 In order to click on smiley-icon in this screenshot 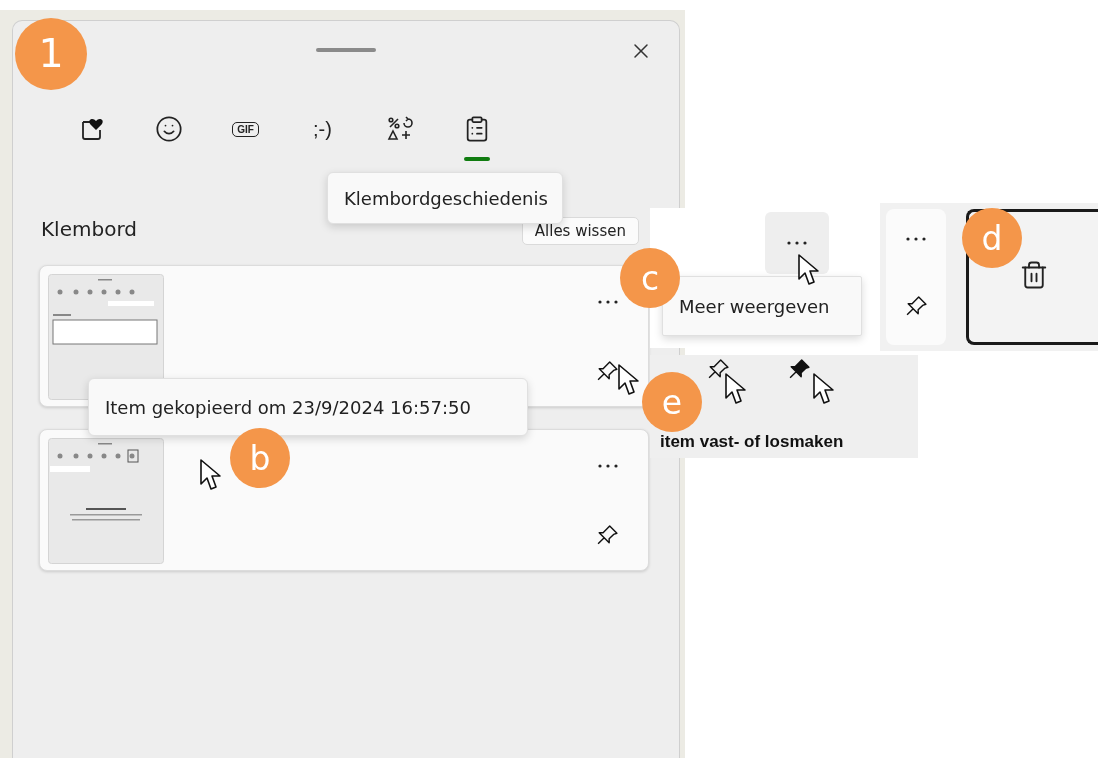, I will do `click(168, 129)`.